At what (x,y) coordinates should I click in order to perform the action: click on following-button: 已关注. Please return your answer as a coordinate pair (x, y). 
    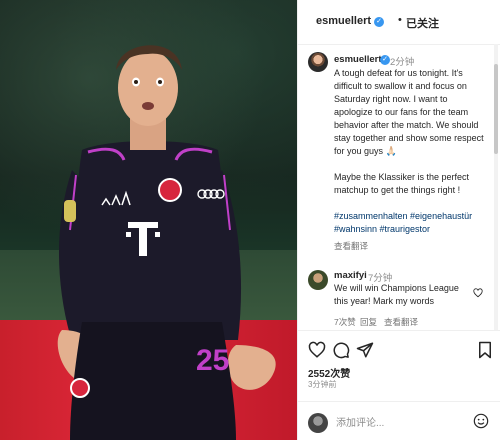
    Looking at the image, I should click on (422, 23).